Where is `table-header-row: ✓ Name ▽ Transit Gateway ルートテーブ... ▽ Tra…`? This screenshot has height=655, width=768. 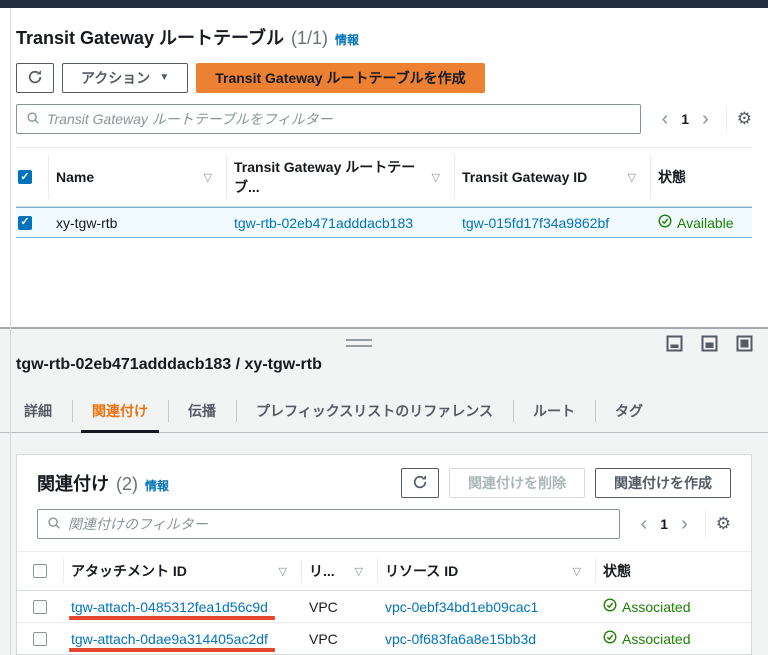 table-header-row: ✓ Name ▽ Transit Gateway ルートテーブ... ▽ Tra… is located at coordinates (384, 177).